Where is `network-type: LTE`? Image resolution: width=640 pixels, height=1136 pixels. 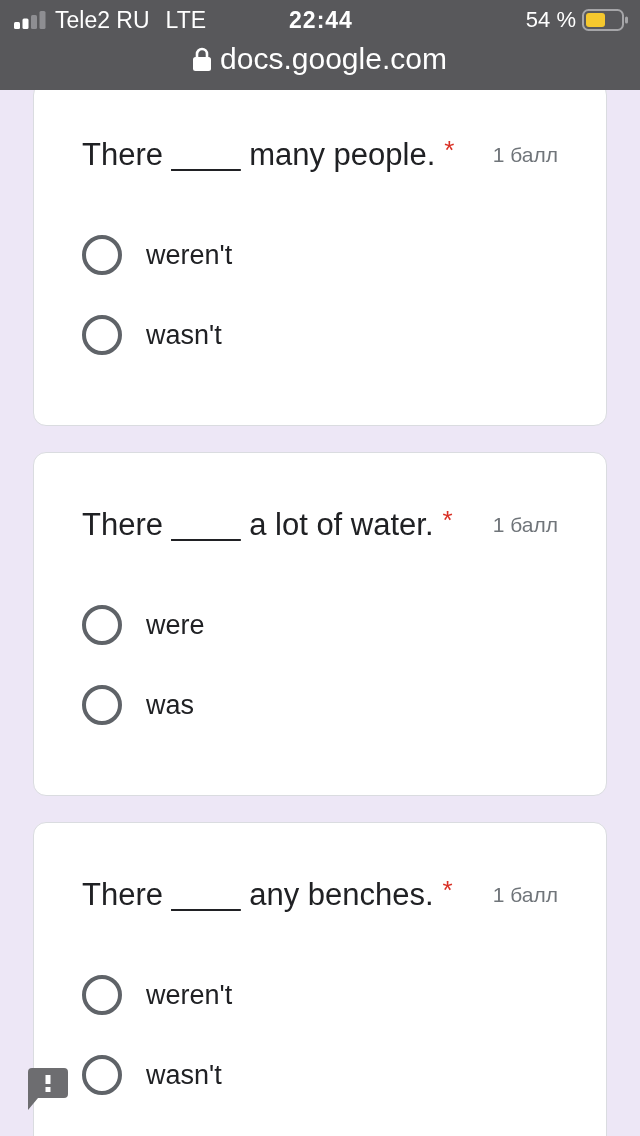
network-type: LTE is located at coordinates (186, 20).